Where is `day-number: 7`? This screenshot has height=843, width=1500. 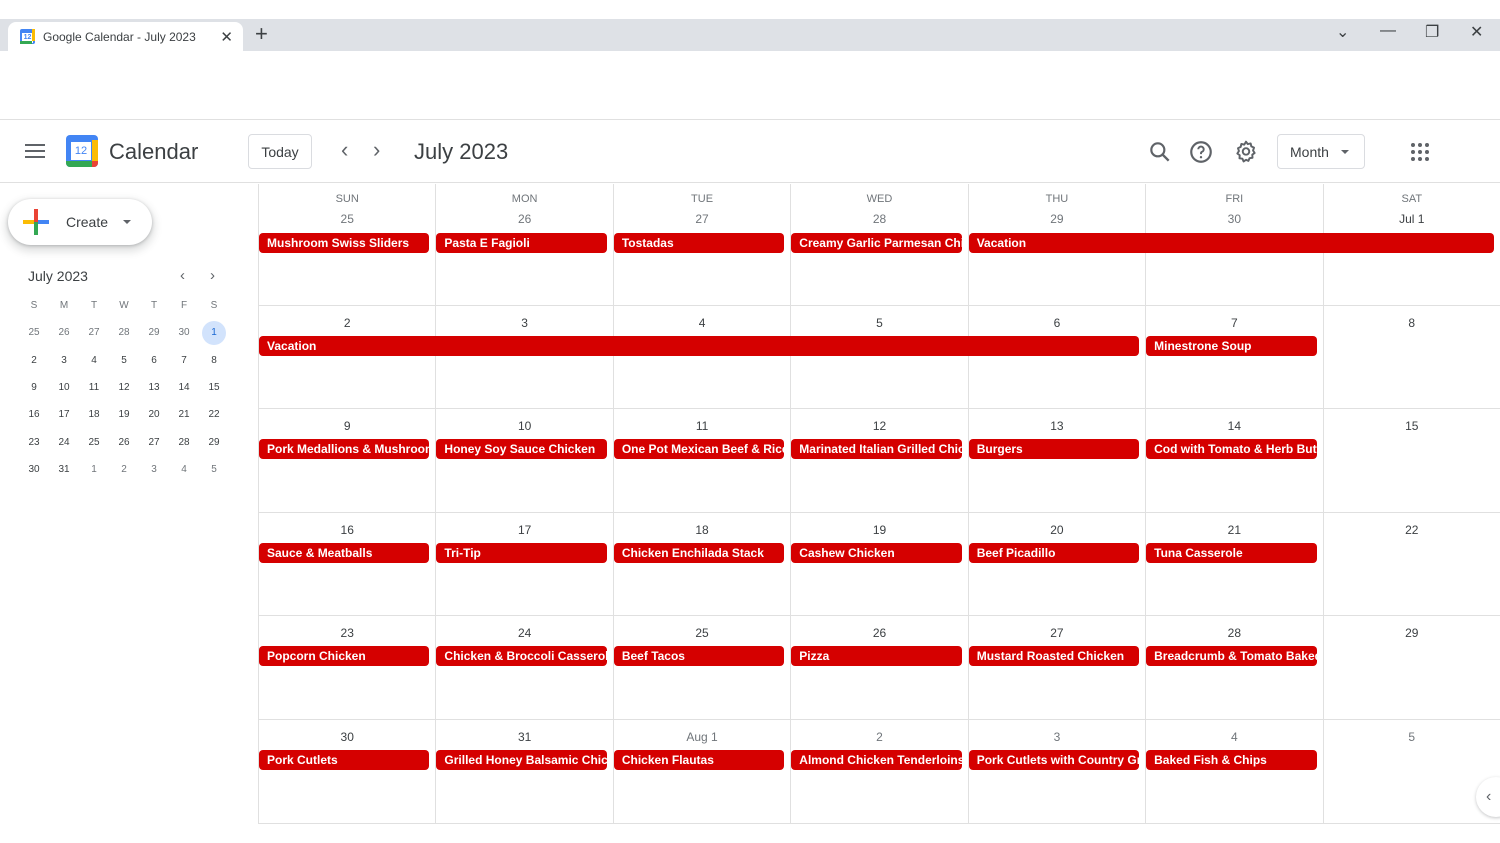 day-number: 7 is located at coordinates (1234, 323).